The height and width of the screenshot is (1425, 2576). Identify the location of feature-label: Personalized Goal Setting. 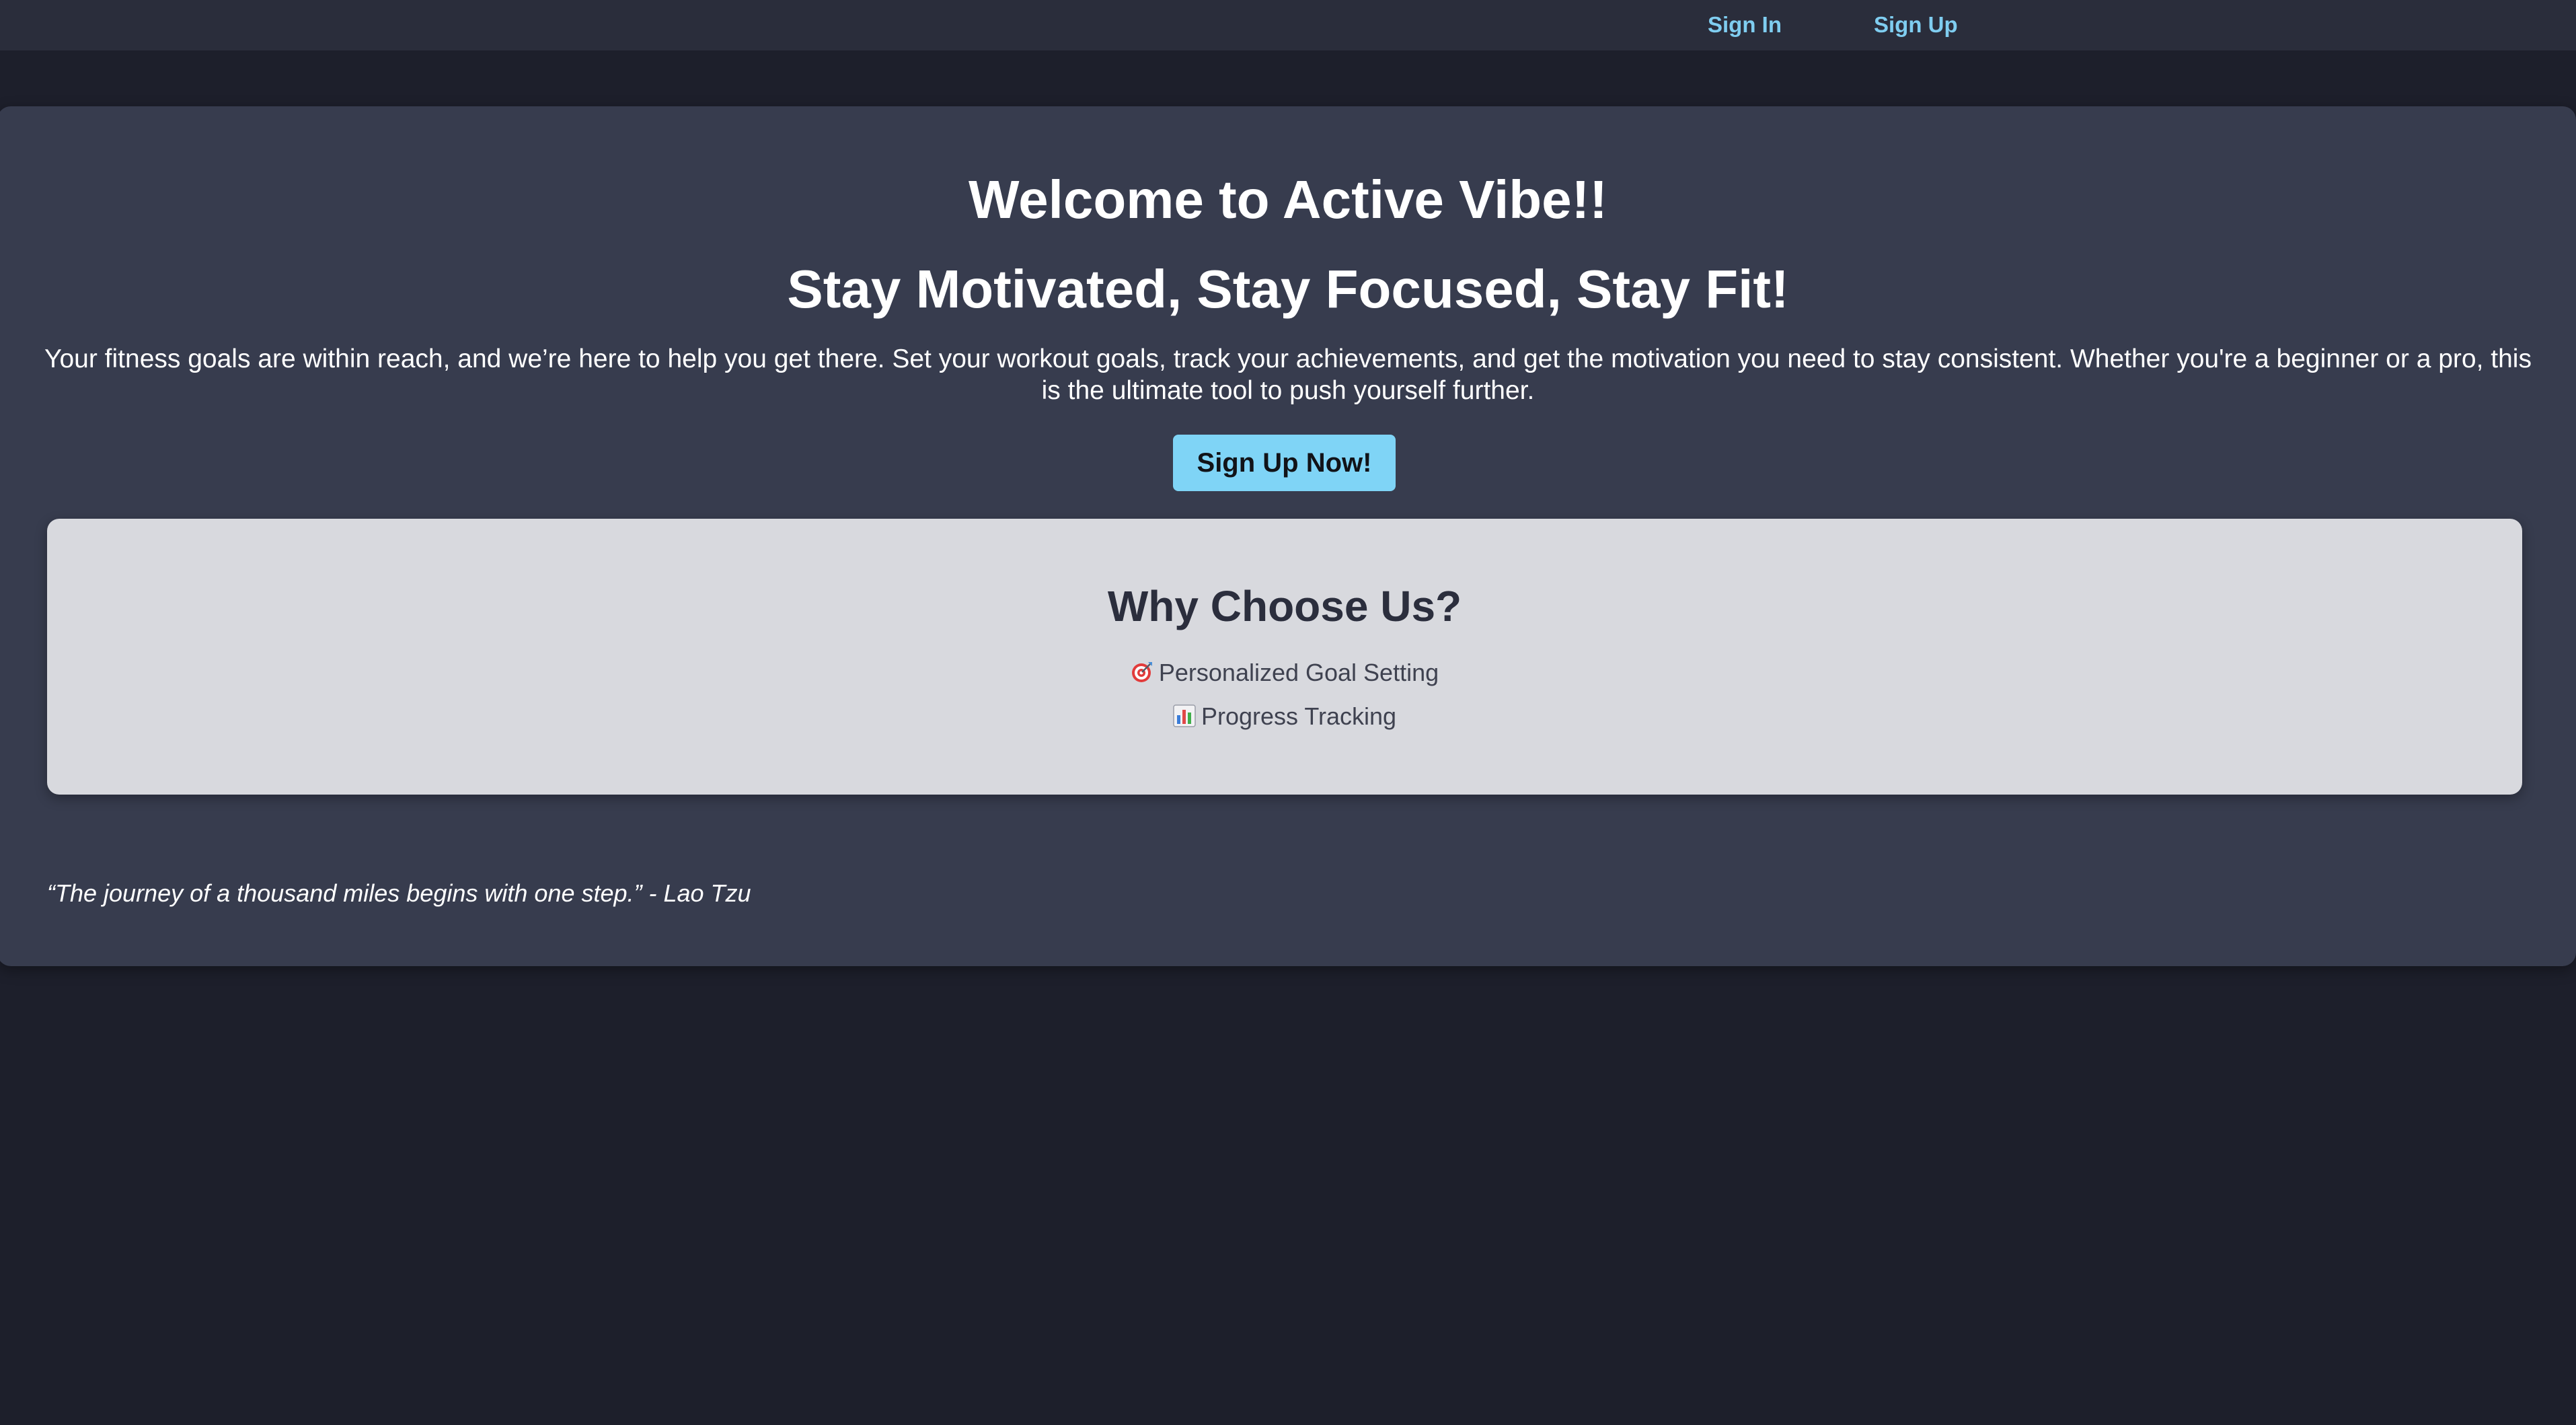
(1298, 672).